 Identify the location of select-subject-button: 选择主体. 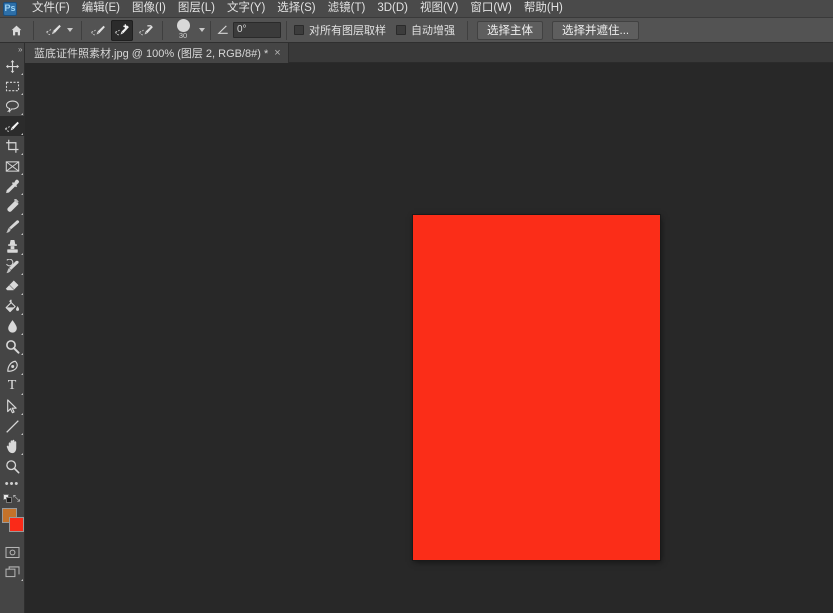
(510, 30).